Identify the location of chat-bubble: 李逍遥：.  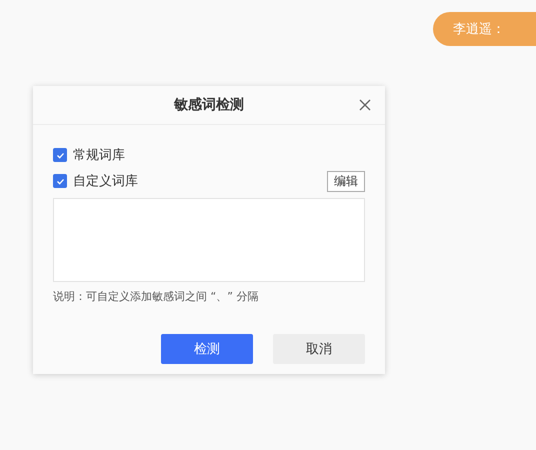
(484, 29).